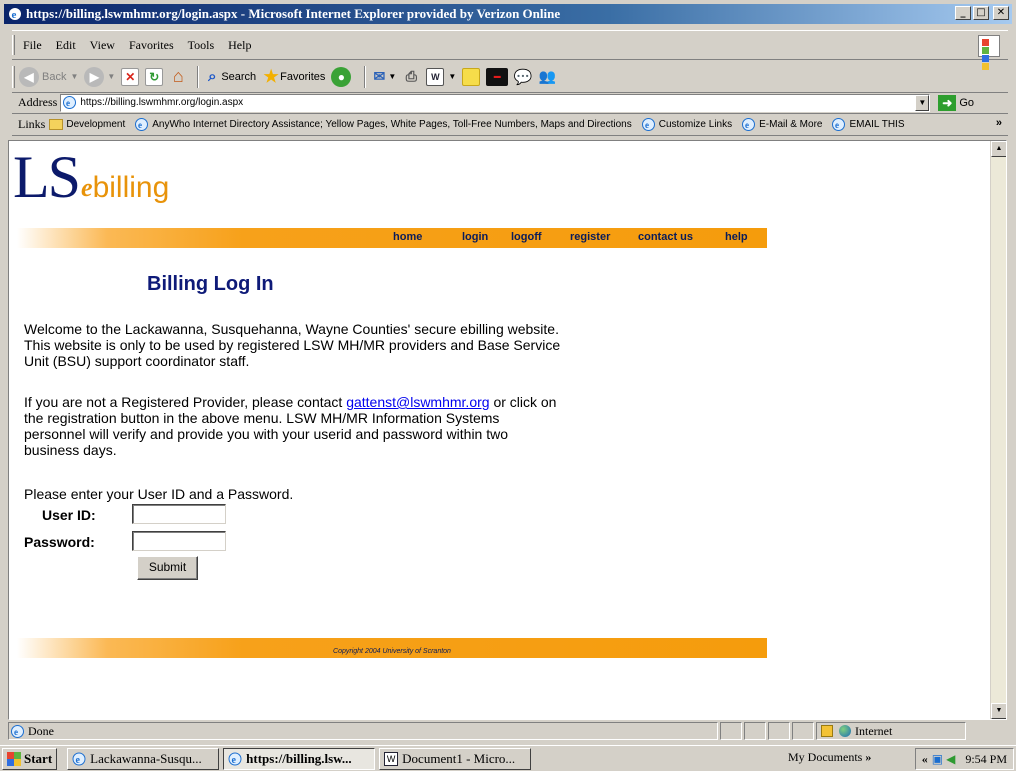  I want to click on media-icon: ●, so click(341, 76).